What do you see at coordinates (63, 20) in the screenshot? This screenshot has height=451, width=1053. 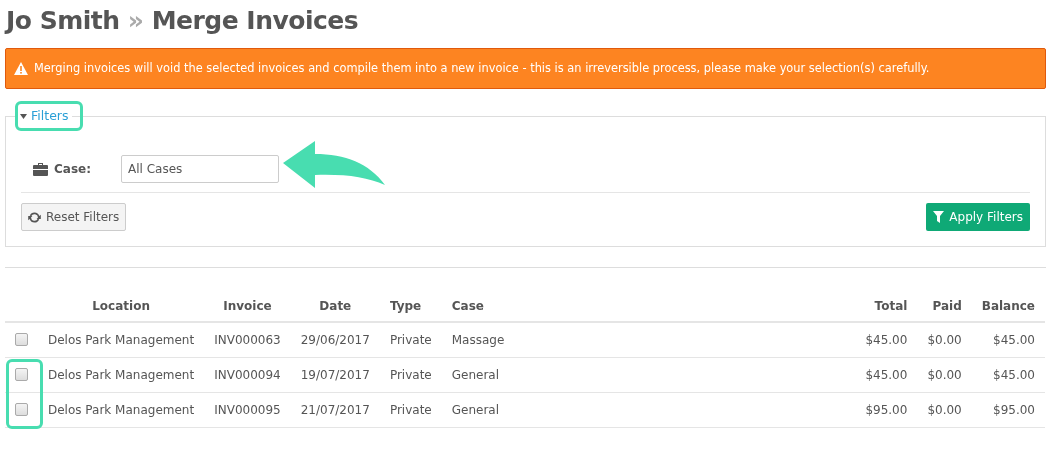 I see `client-name: Jo Smith` at bounding box center [63, 20].